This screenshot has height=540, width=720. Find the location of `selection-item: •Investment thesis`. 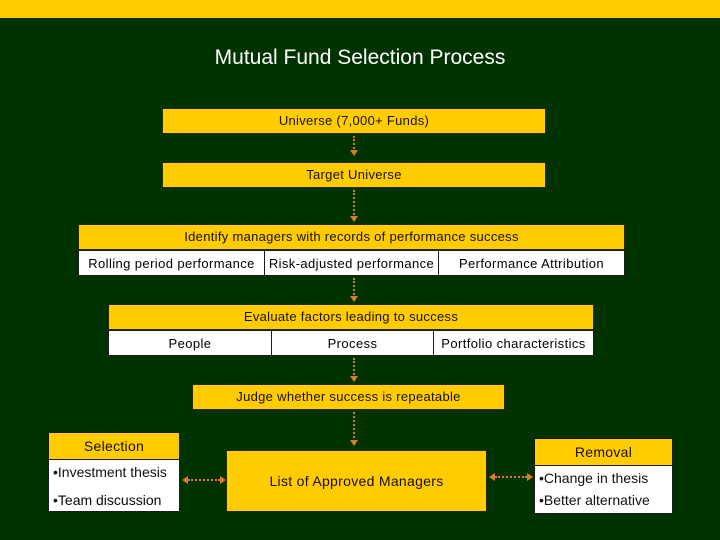

selection-item: •Investment thesis is located at coordinates (110, 472).